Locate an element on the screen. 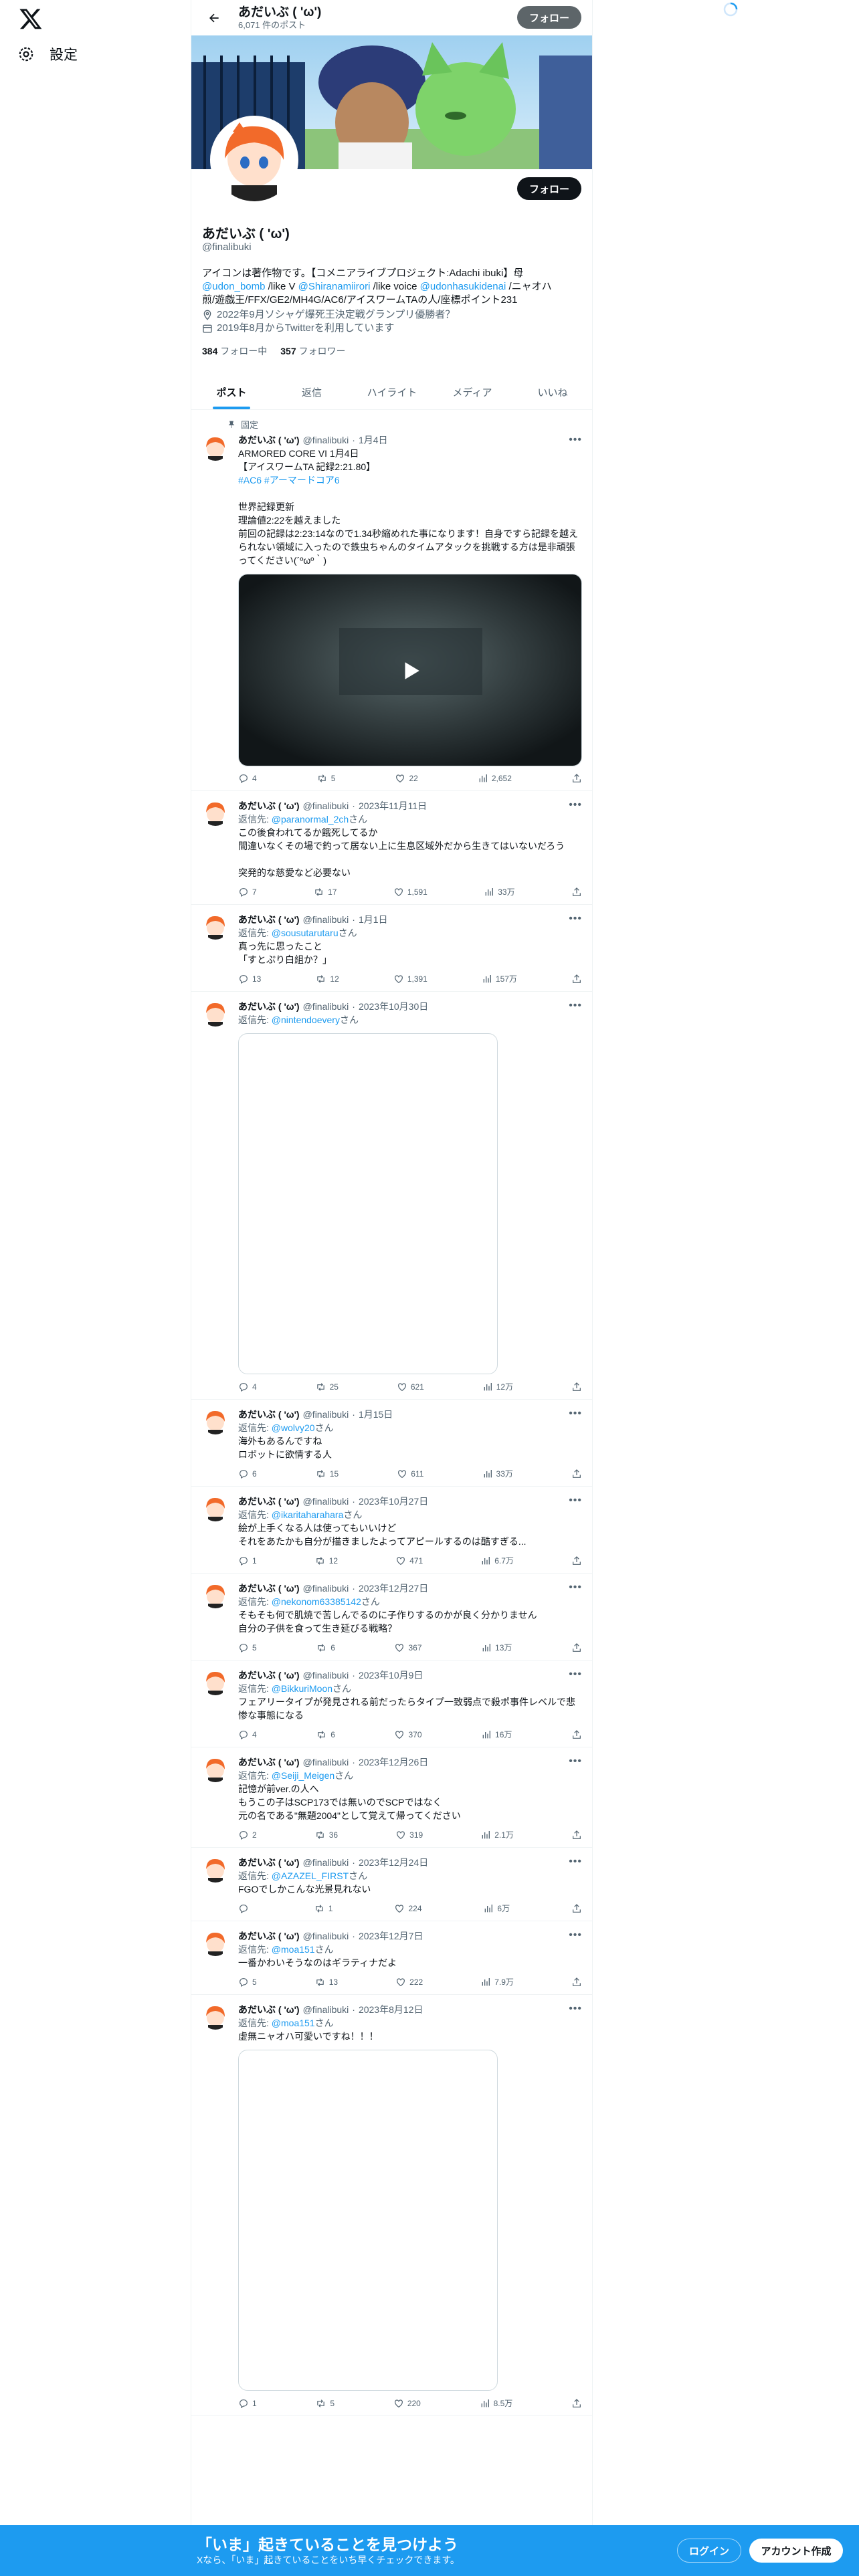  play-icon is located at coordinates (411, 670).